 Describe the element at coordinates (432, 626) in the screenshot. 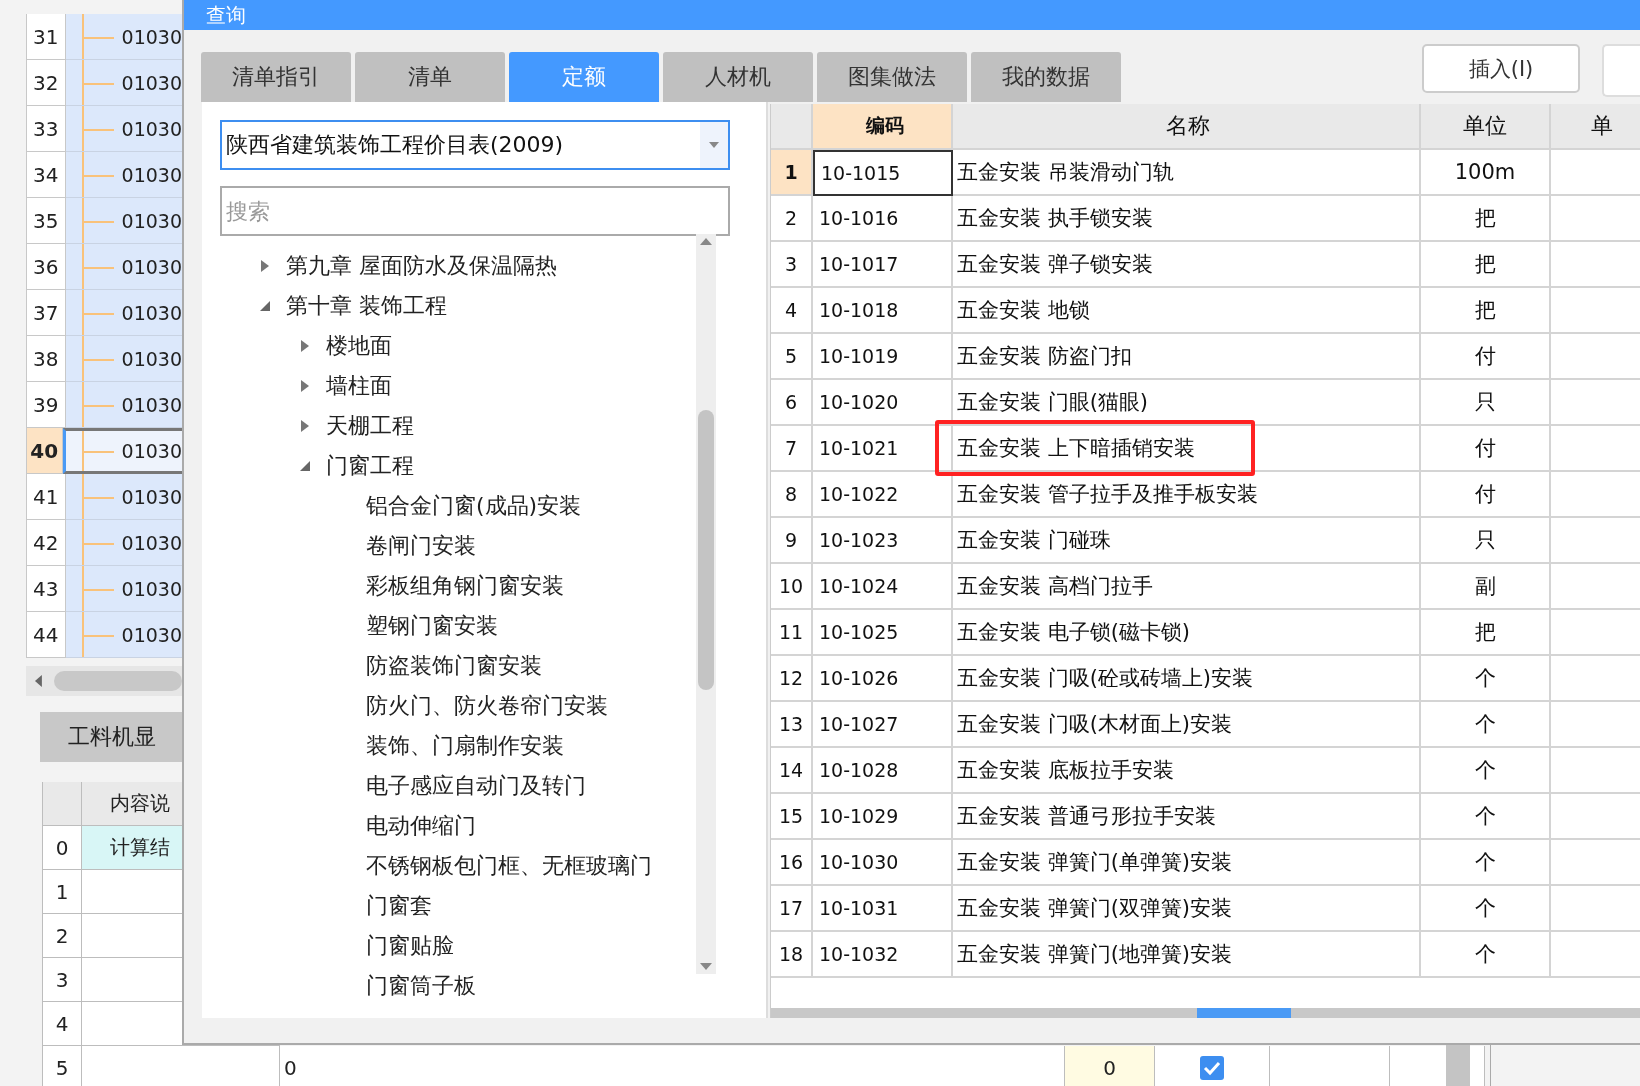

I see `tree-item: 塑钢门窗安装` at that location.